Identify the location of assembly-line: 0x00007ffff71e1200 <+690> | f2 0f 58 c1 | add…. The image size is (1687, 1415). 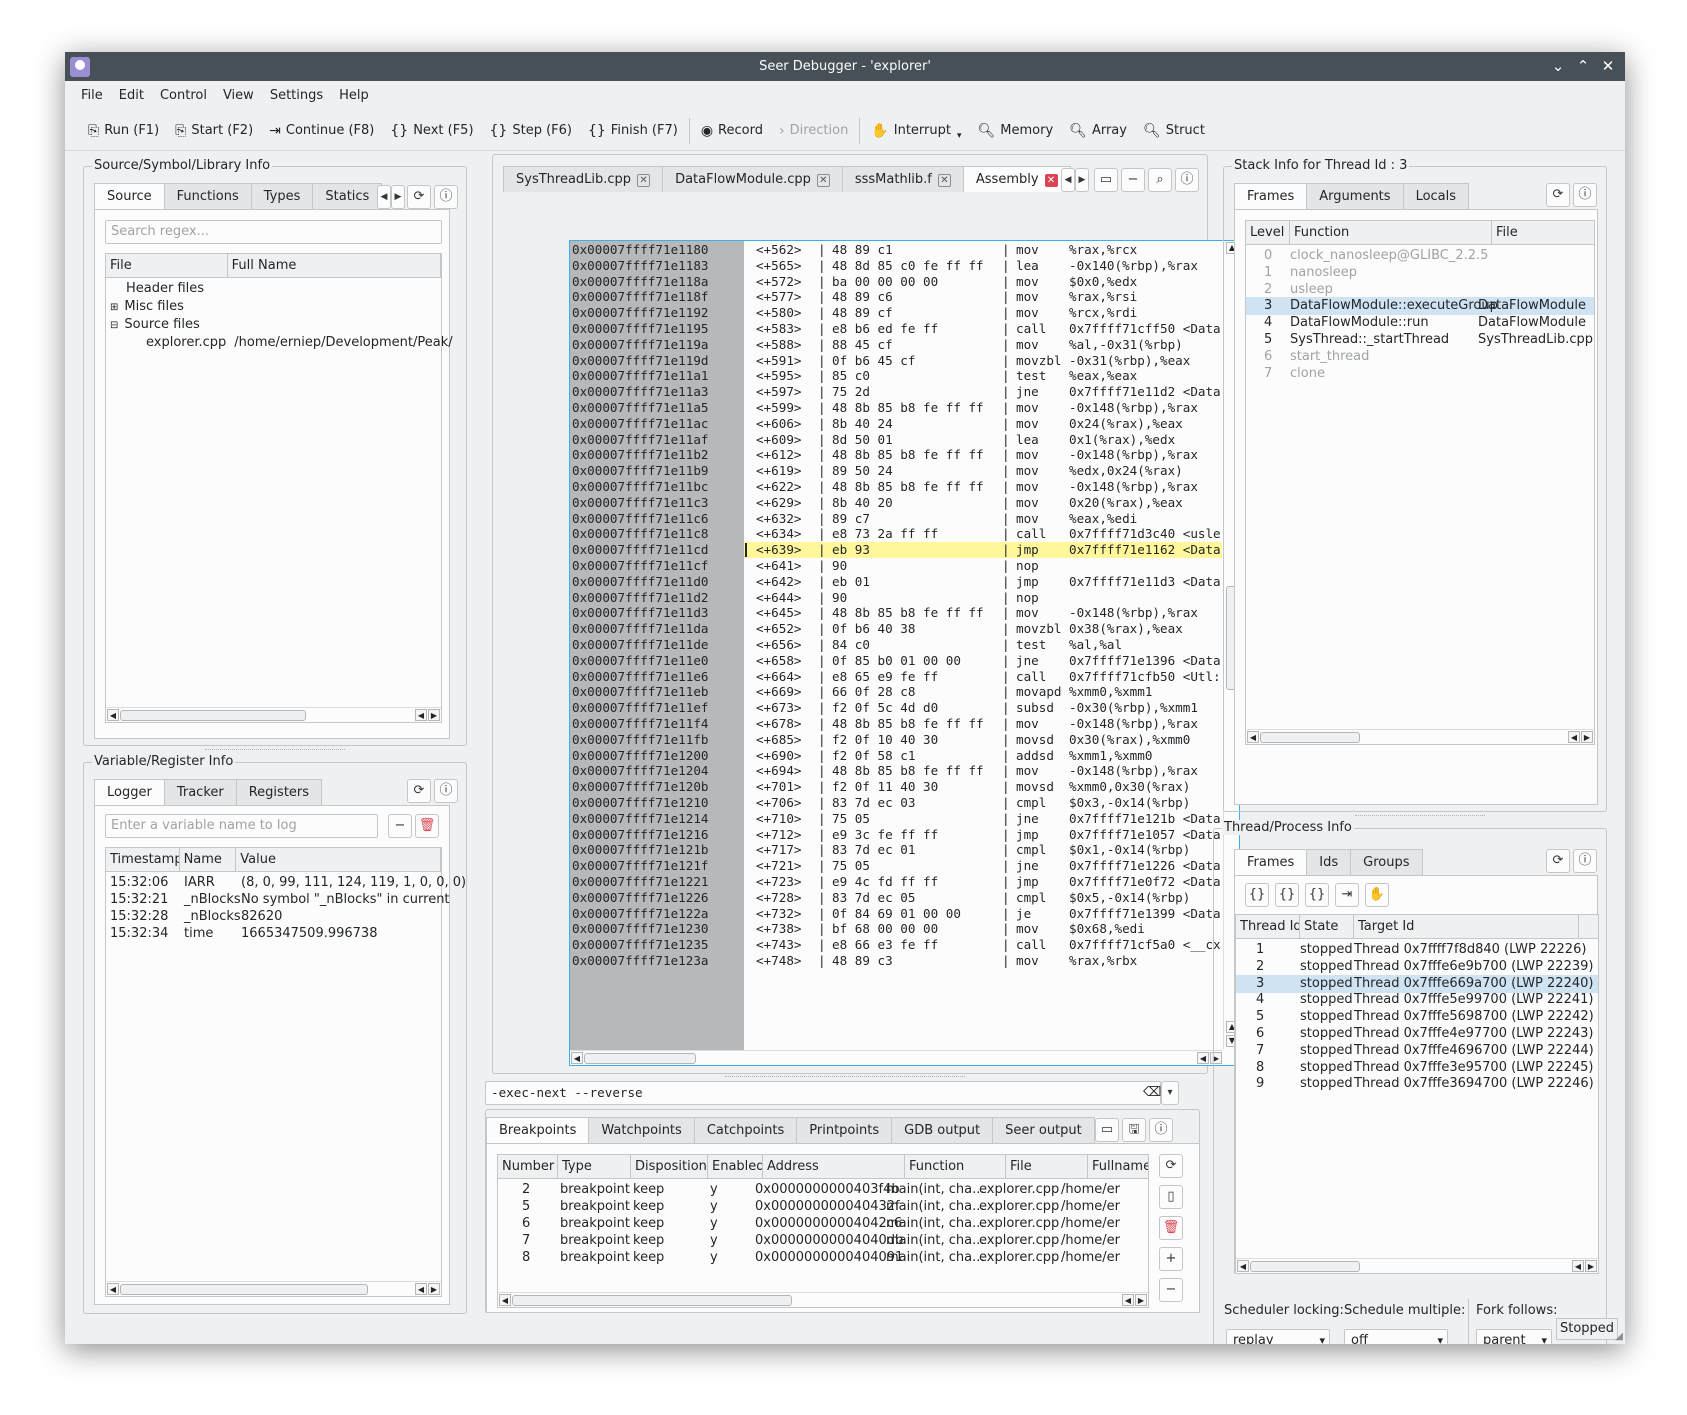
(896, 756).